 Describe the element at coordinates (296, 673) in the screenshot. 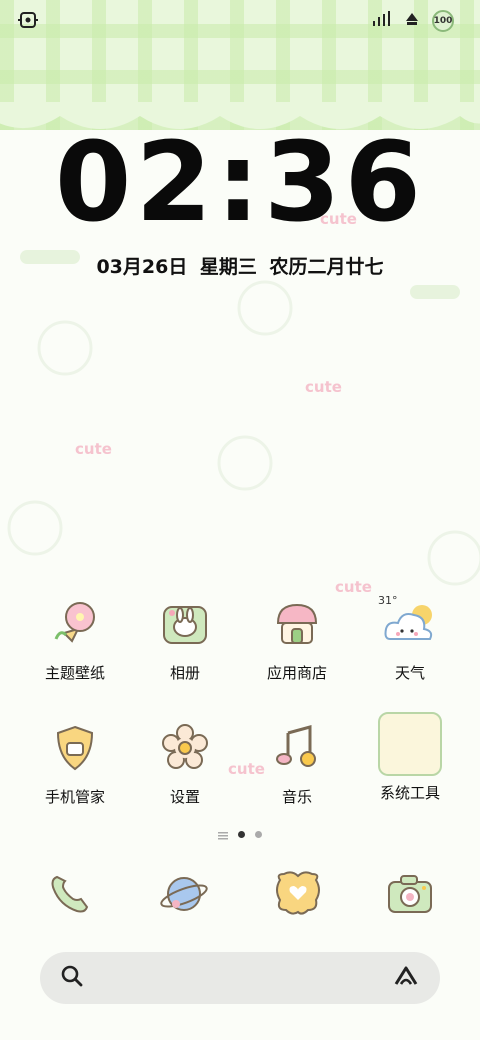

I see `app-label: 应用商店` at that location.